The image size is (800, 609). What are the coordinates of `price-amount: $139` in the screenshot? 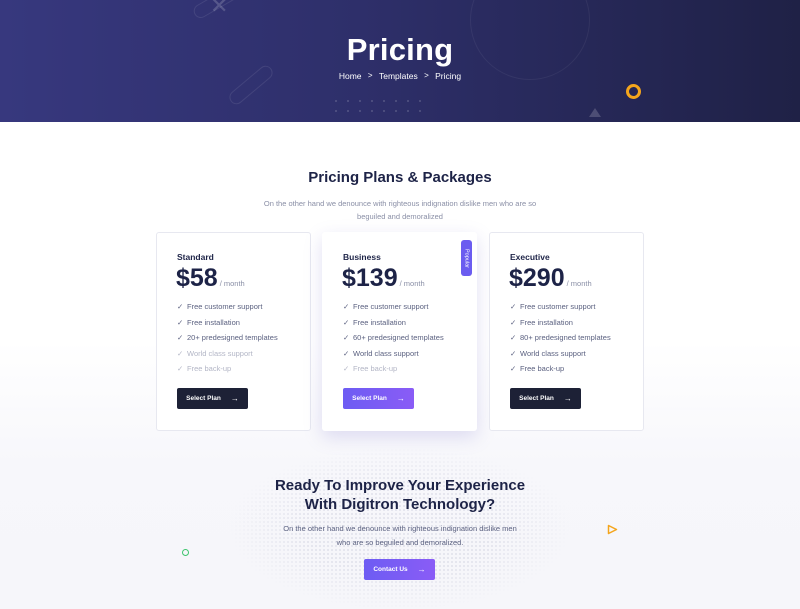 It's located at (370, 278).